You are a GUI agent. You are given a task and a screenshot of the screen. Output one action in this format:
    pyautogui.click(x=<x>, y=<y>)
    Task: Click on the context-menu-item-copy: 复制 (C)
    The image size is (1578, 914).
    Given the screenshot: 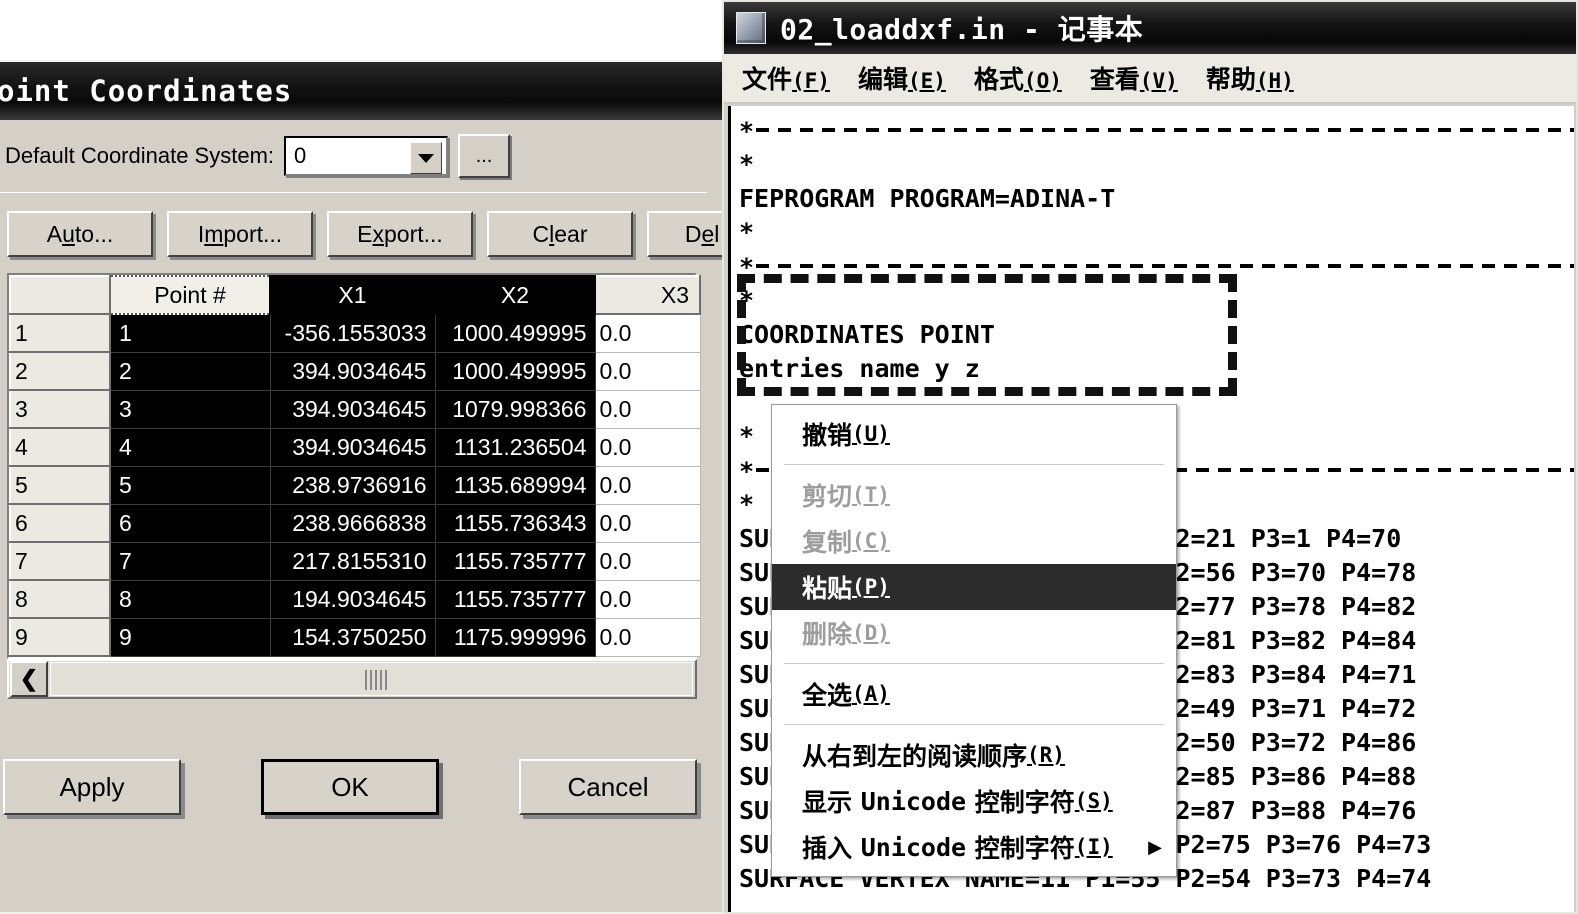 What is the action you would take?
    pyautogui.click(x=974, y=541)
    